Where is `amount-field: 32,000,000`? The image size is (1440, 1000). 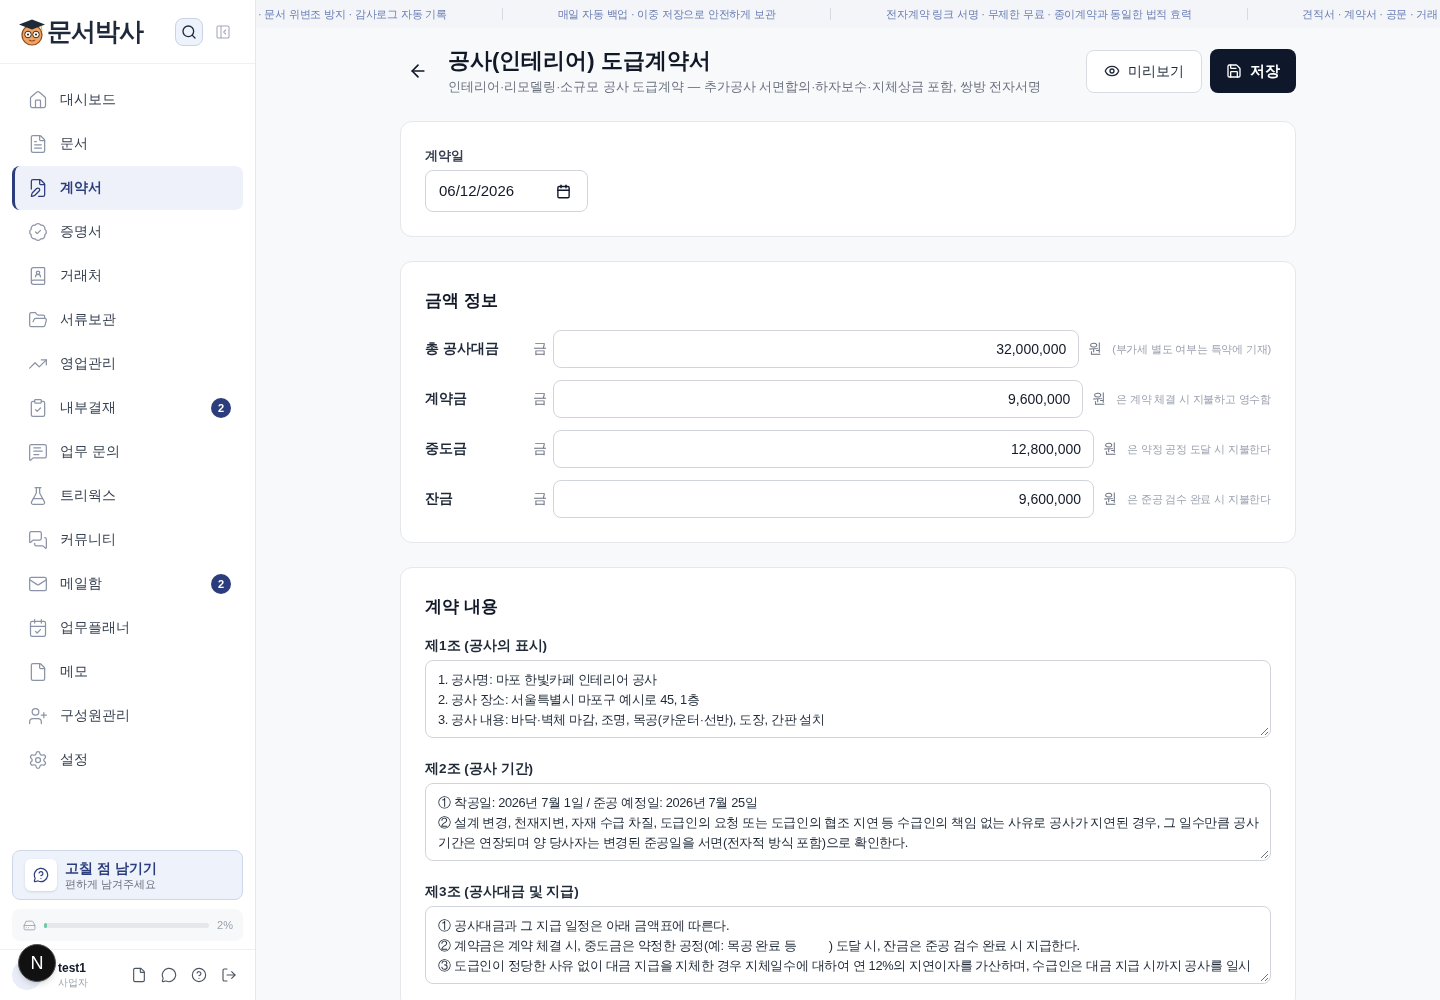
amount-field: 32,000,000 is located at coordinates (816, 349).